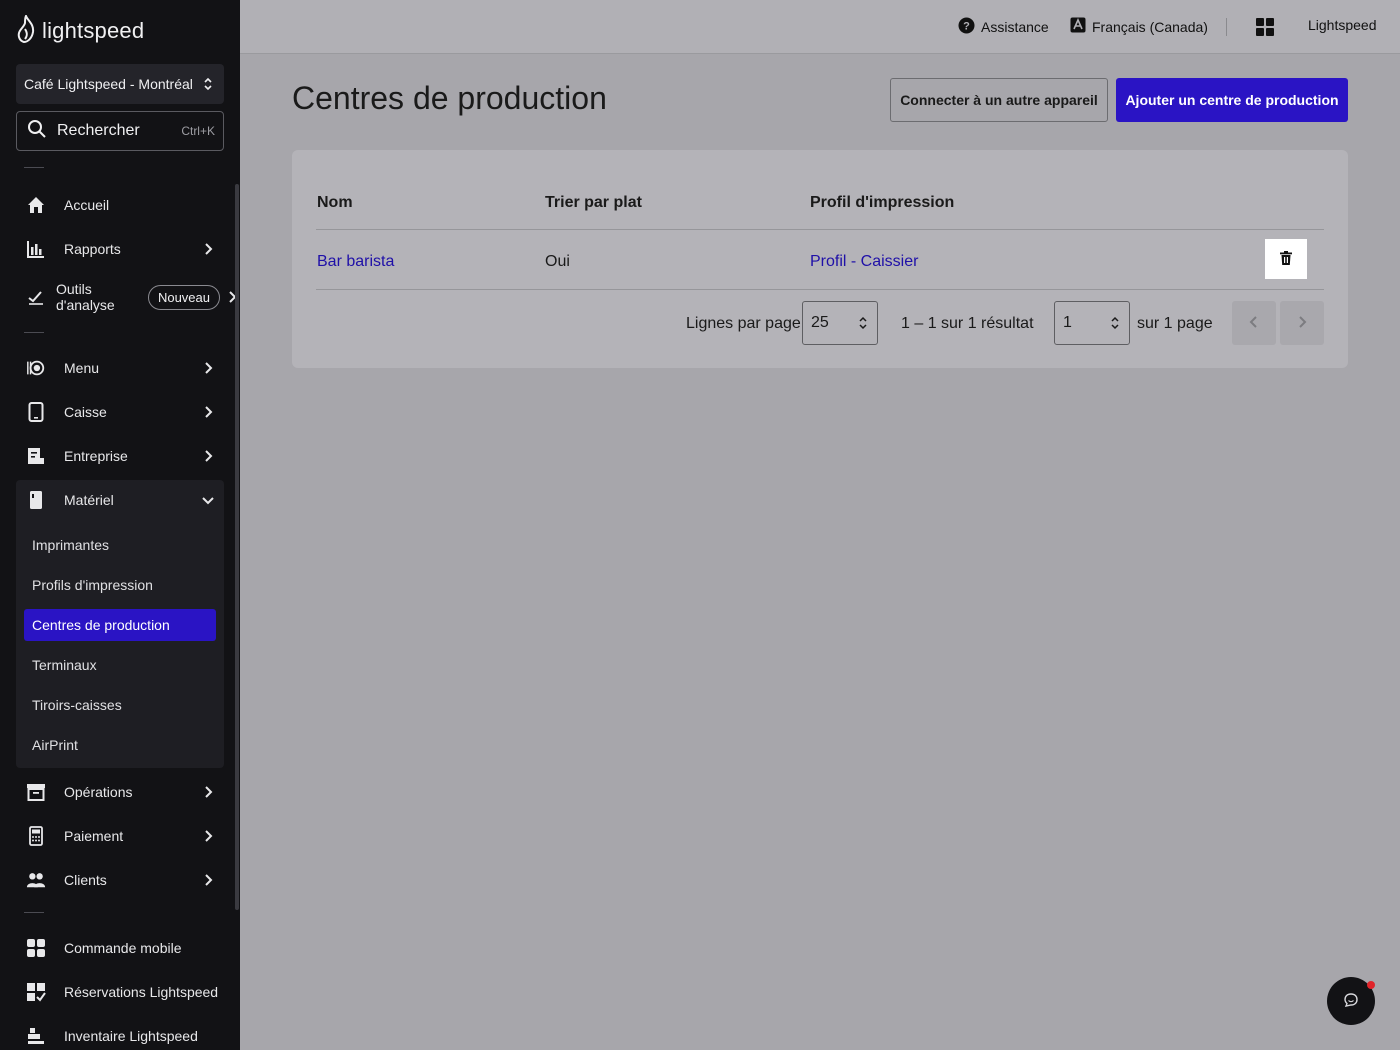 The height and width of the screenshot is (1050, 1400). Describe the element at coordinates (183, 297) in the screenshot. I see `new-badge: Nouveau` at that location.